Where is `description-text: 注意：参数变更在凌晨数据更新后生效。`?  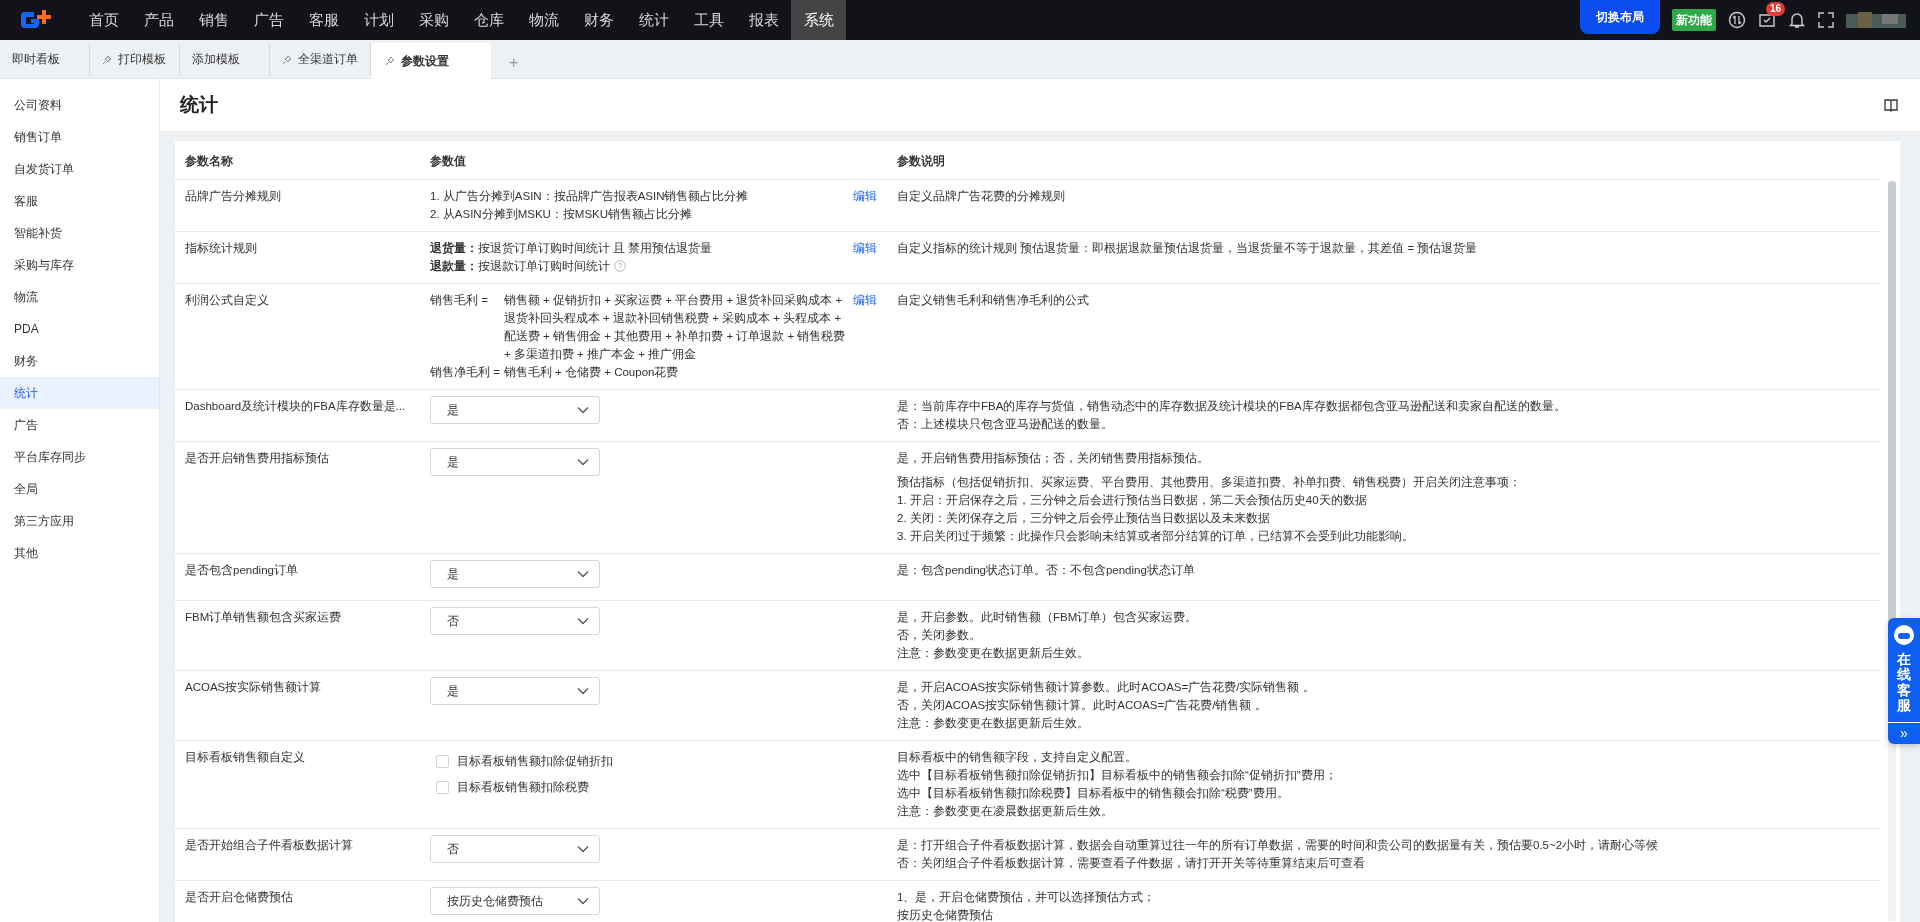 description-text: 注意：参数变更在凌晨数据更新后生效。 is located at coordinates (1005, 811).